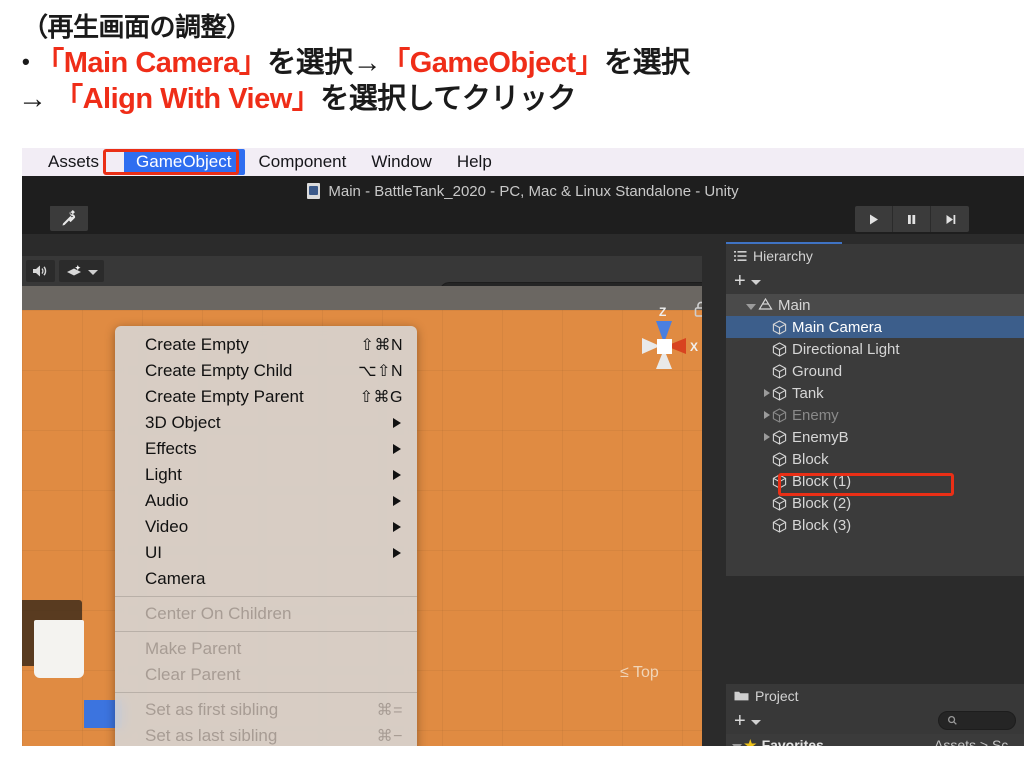  What do you see at coordinates (822, 481) in the screenshot?
I see `hierarchy-item-label: Block (1)` at bounding box center [822, 481].